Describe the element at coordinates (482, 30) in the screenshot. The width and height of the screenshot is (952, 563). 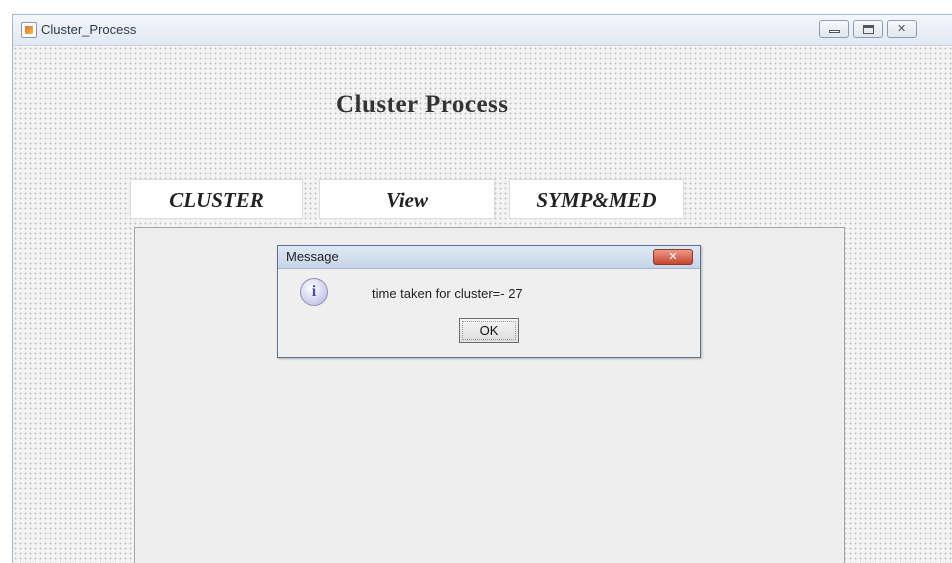
I see `title-bar: Cluster_Process` at that location.